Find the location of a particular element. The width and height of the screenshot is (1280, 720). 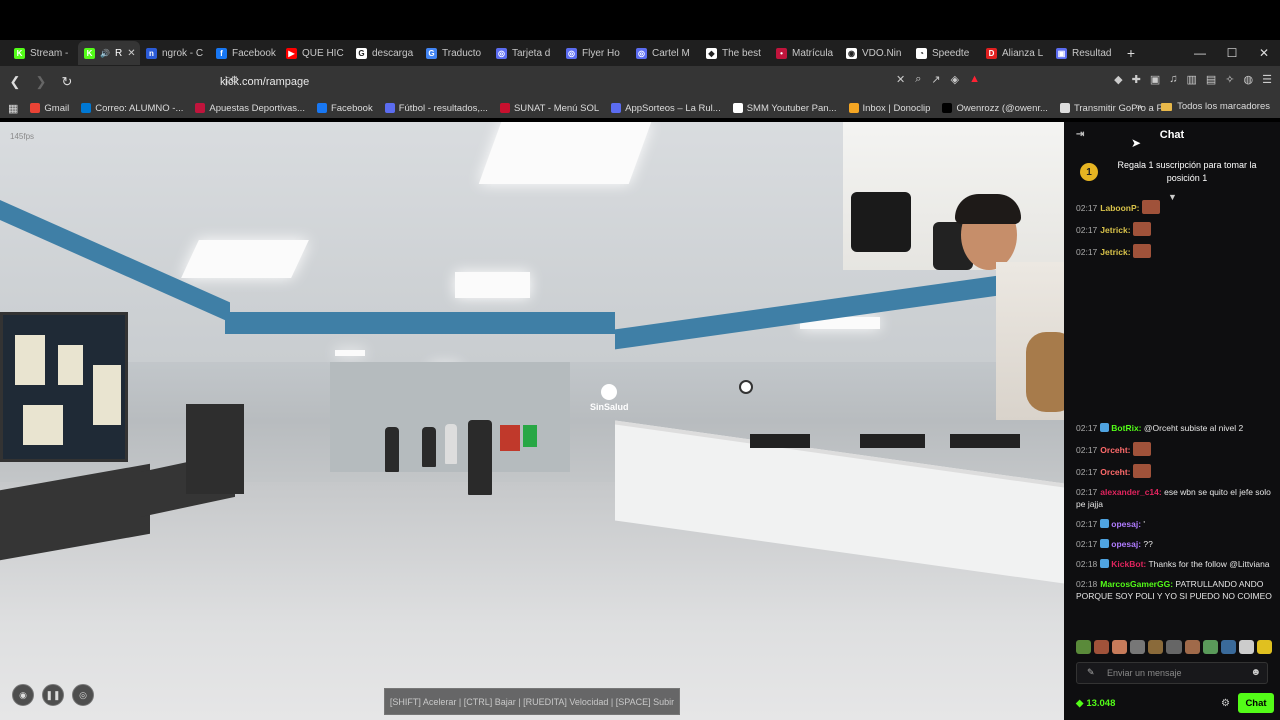

all-bookmarks-folder: » Todos los marcadores is located at coordinates (1203, 106).